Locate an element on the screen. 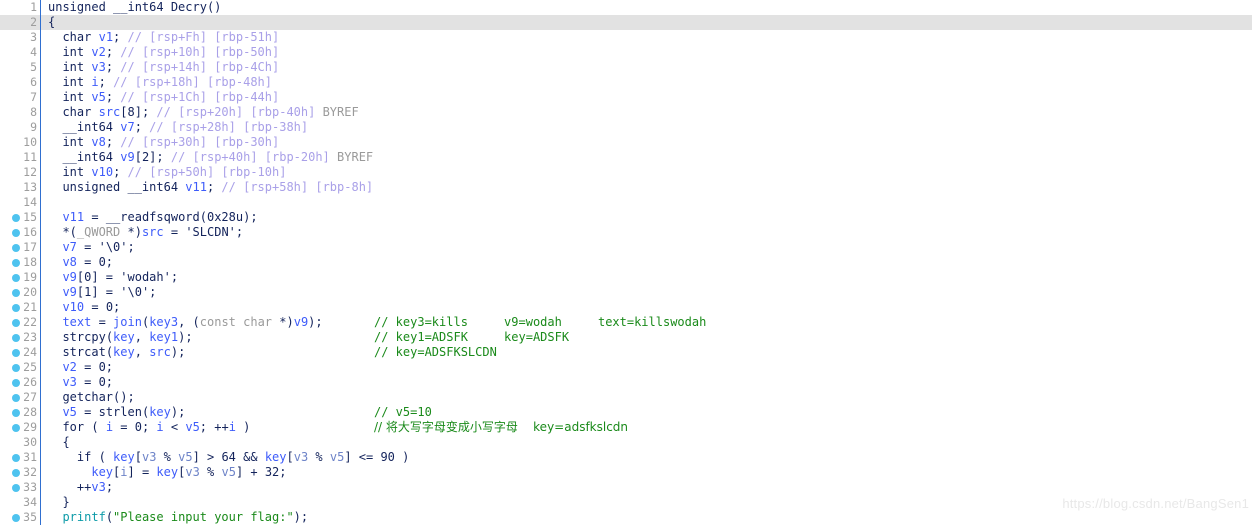 This screenshot has width=1257, height=525. line-gutter: 27 is located at coordinates (20, 397).